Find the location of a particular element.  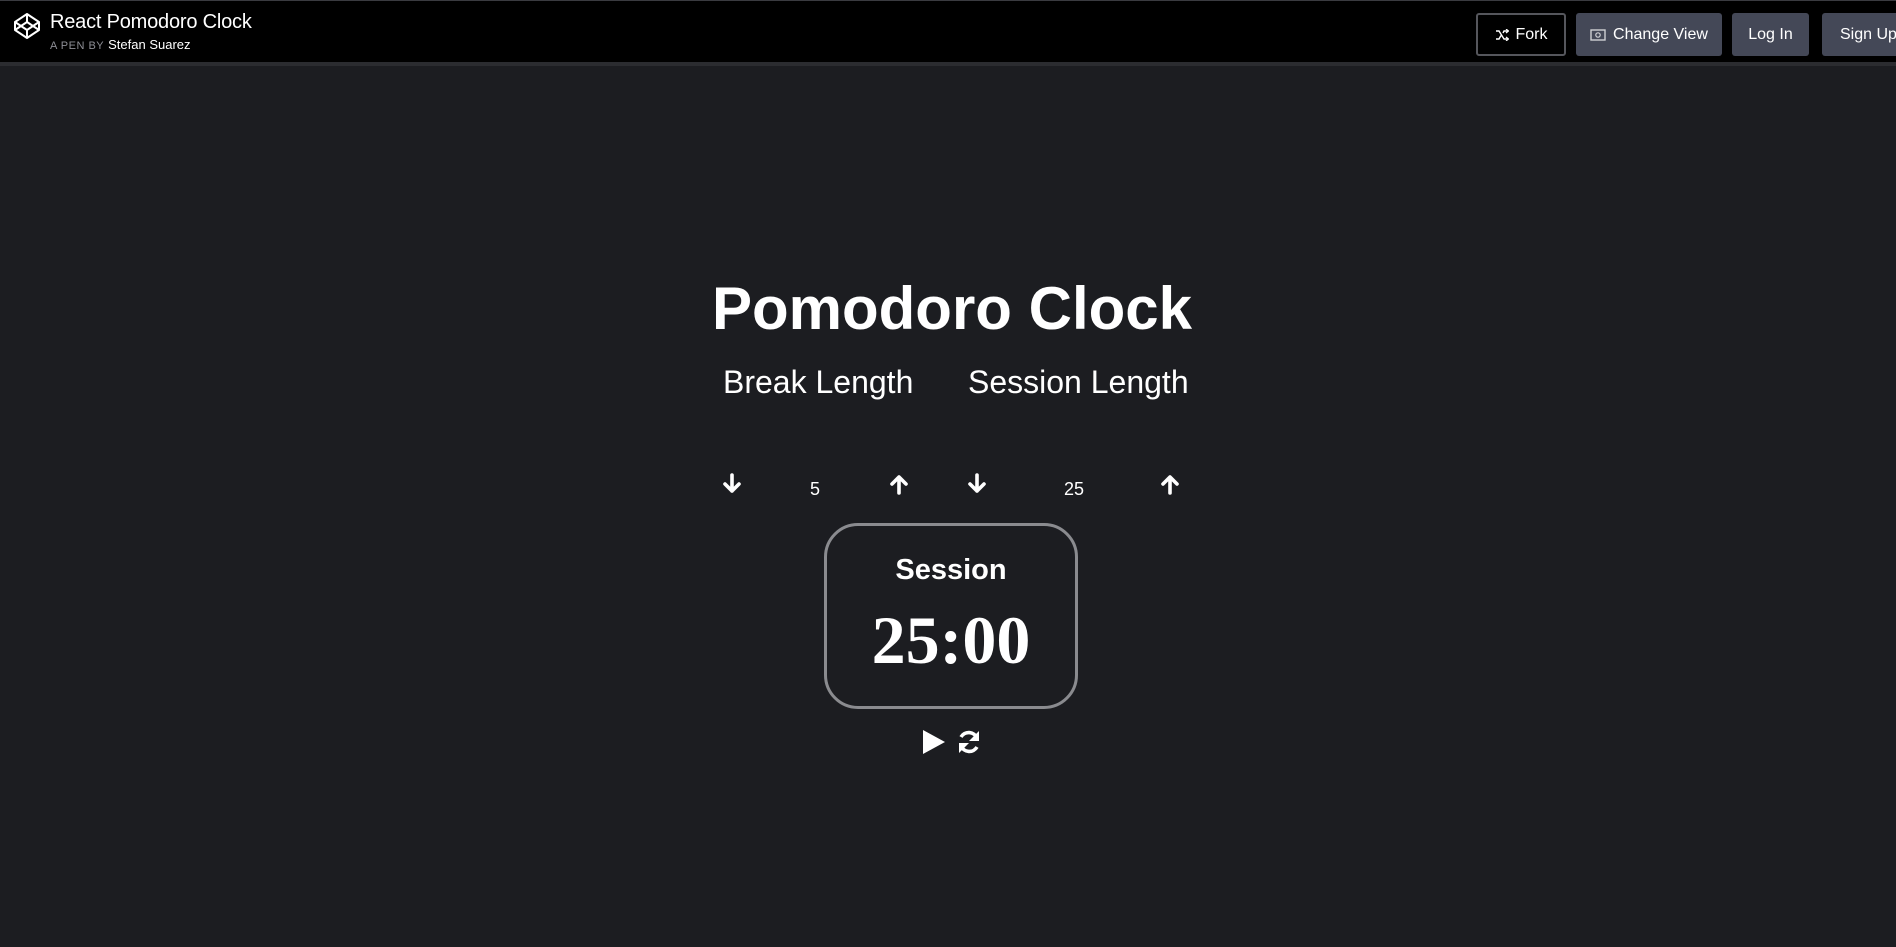

session-length-value: 25 is located at coordinates (1074, 489).